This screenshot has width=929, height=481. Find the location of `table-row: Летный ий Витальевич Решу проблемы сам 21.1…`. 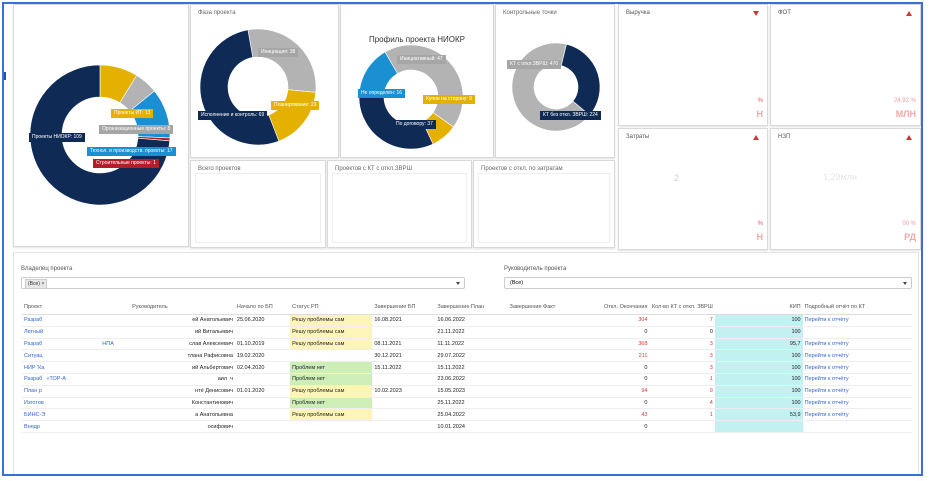

table-row: Летный ий Витальевич Решу проблемы сам 21.1… is located at coordinates (467, 332).